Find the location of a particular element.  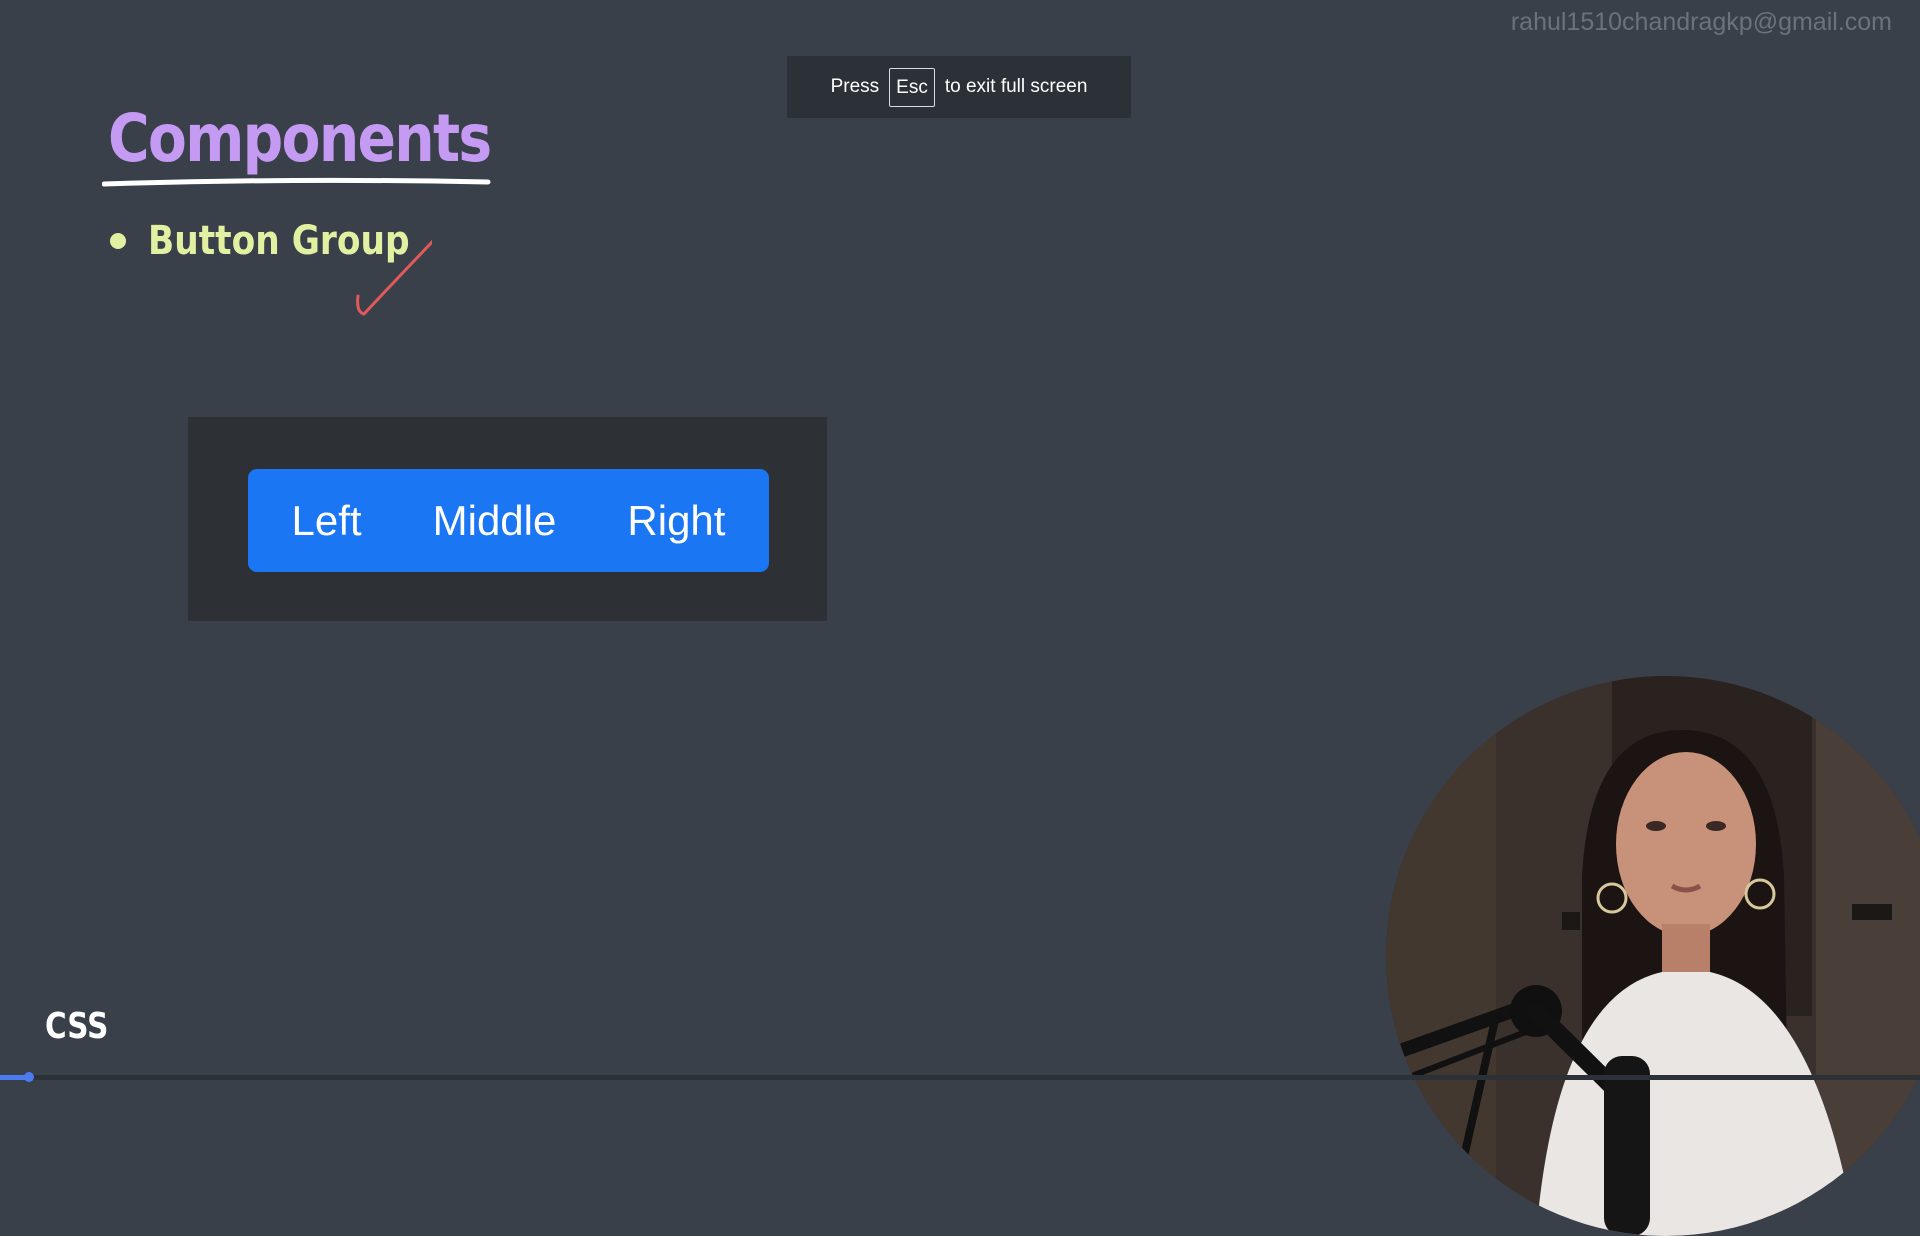

progress-handle is located at coordinates (29, 1077).